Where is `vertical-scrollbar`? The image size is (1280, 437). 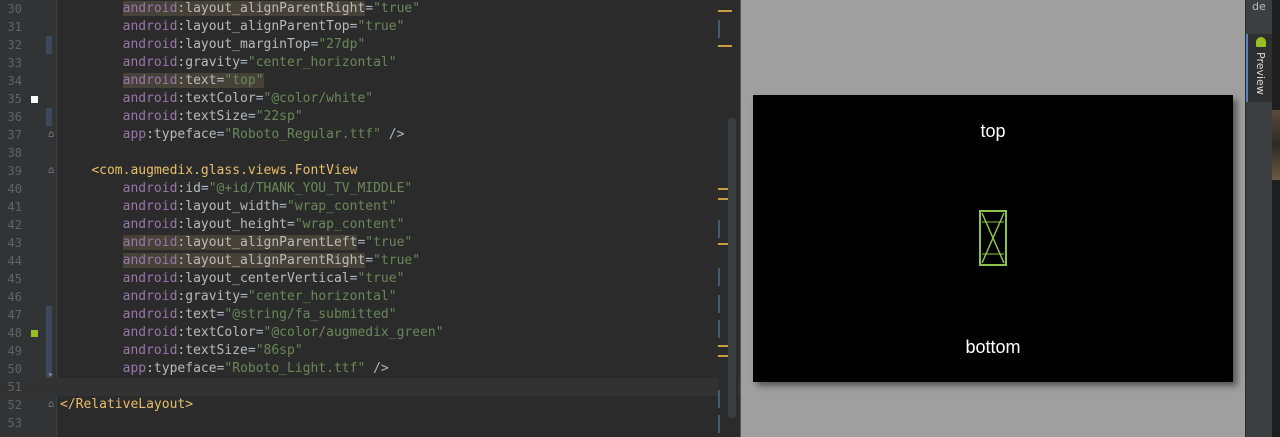
vertical-scrollbar is located at coordinates (732, 268).